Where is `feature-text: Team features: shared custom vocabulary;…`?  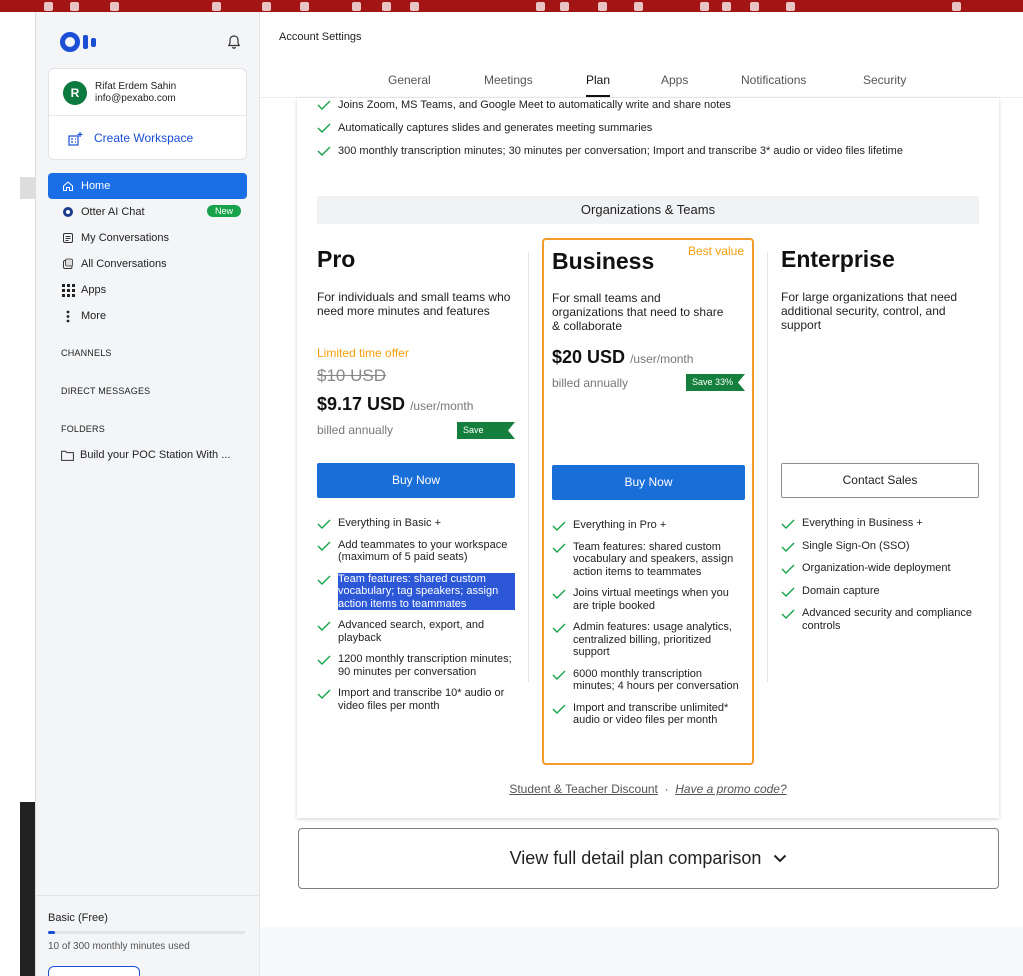 feature-text: Team features: shared custom vocabulary;… is located at coordinates (426, 591).